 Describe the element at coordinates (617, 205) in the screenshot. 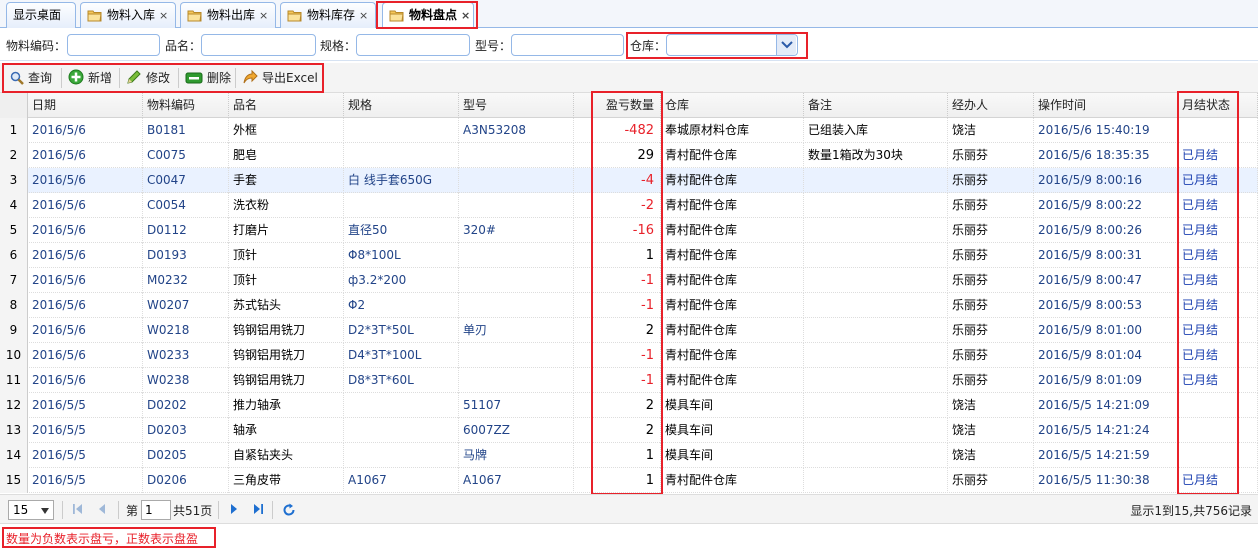

I see `cell-qty: -2` at that location.